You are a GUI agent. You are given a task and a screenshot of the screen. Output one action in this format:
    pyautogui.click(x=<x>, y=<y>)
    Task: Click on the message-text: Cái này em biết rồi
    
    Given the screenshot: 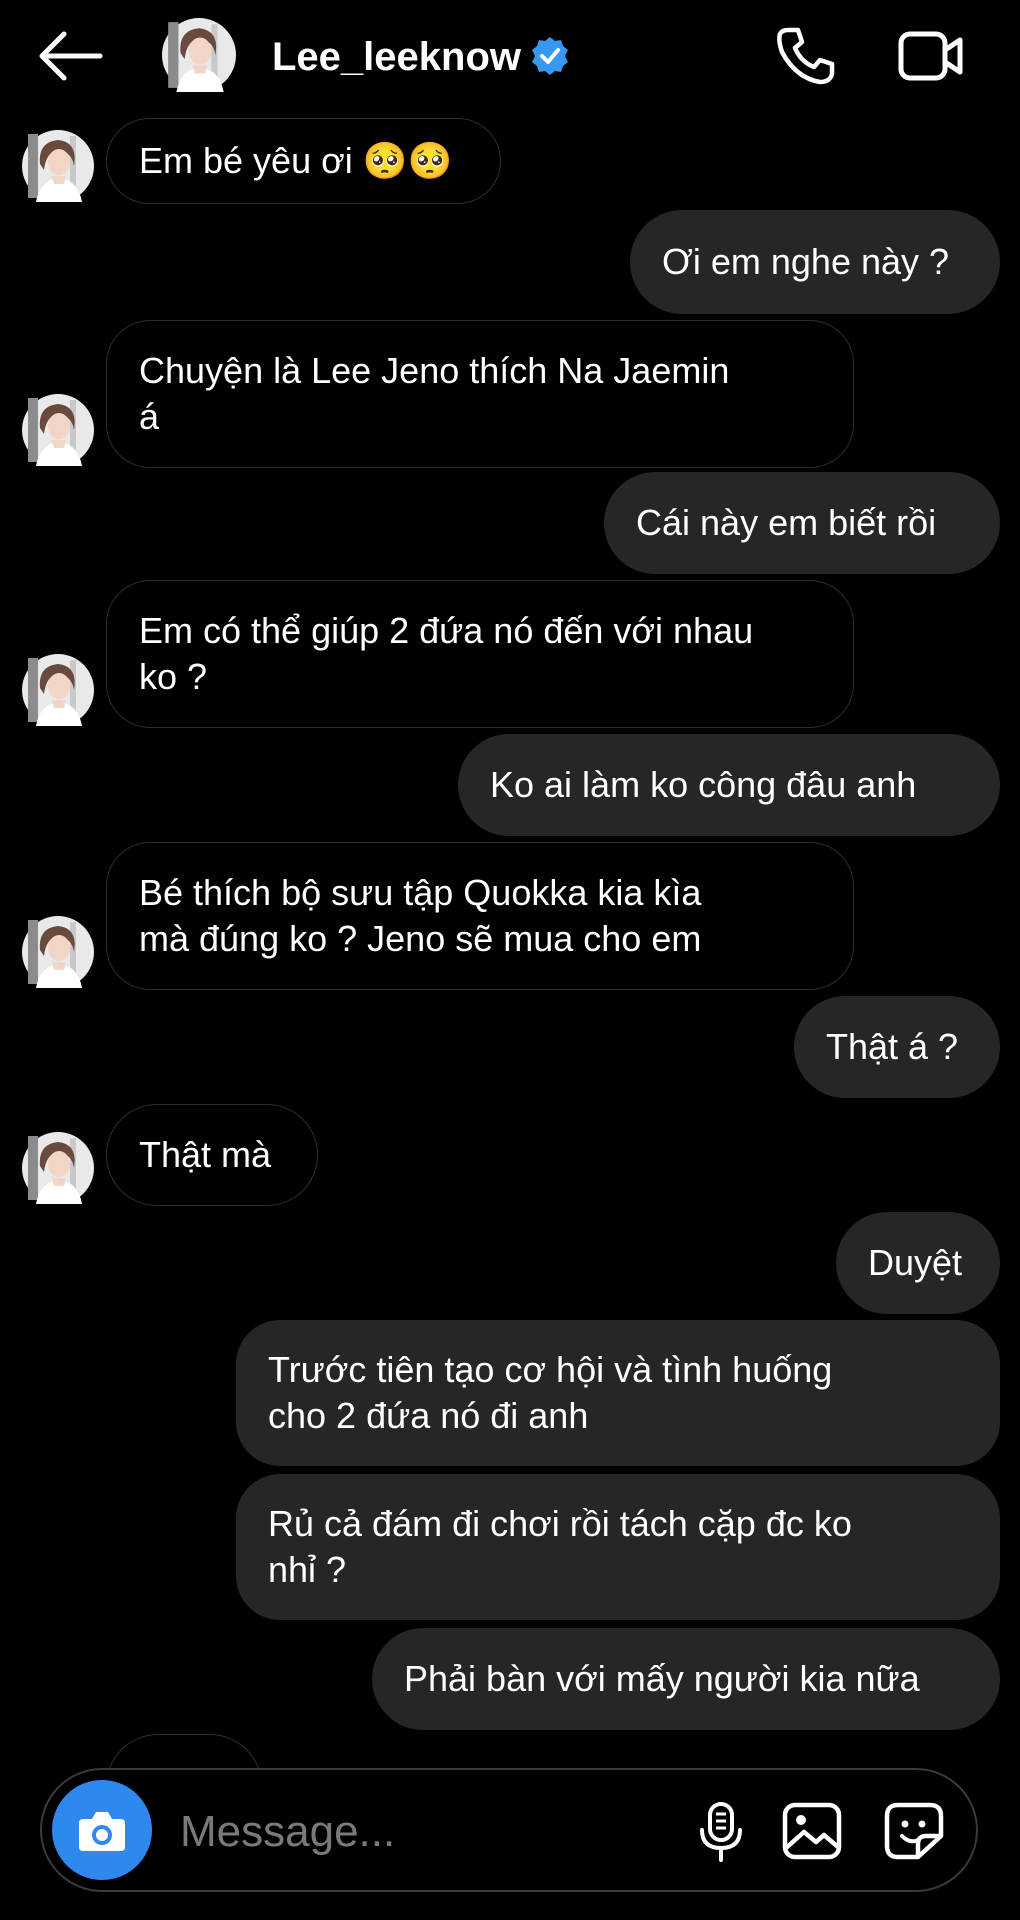 What is the action you would take?
    pyautogui.click(x=786, y=522)
    